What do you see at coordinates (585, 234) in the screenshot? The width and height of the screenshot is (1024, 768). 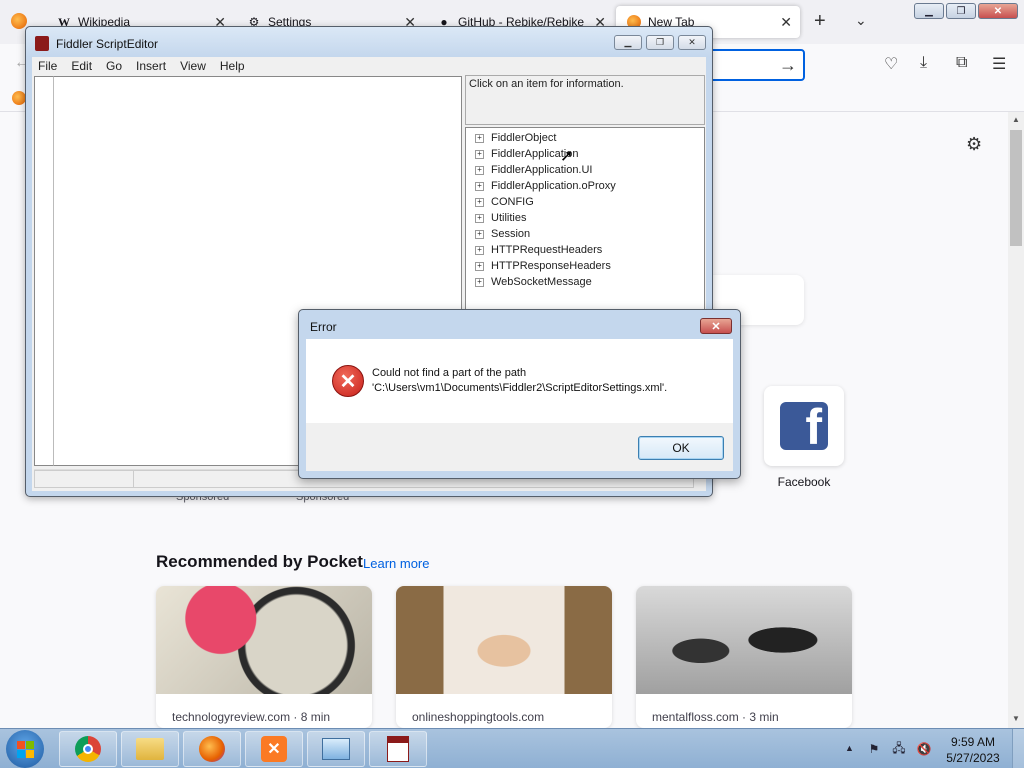 I see `tree-item-session: + Session` at bounding box center [585, 234].